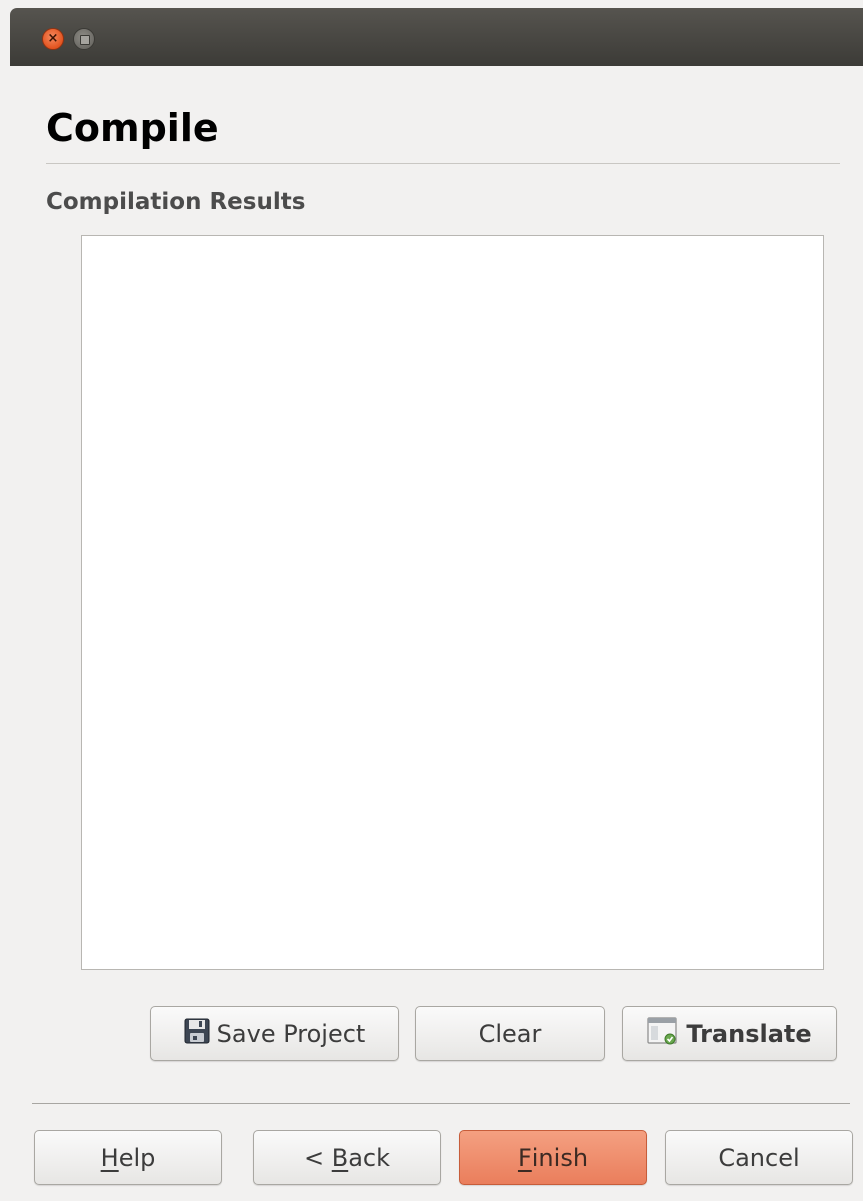 This screenshot has width=863, height=1201. I want to click on clear-label: Clear, so click(510, 1033).